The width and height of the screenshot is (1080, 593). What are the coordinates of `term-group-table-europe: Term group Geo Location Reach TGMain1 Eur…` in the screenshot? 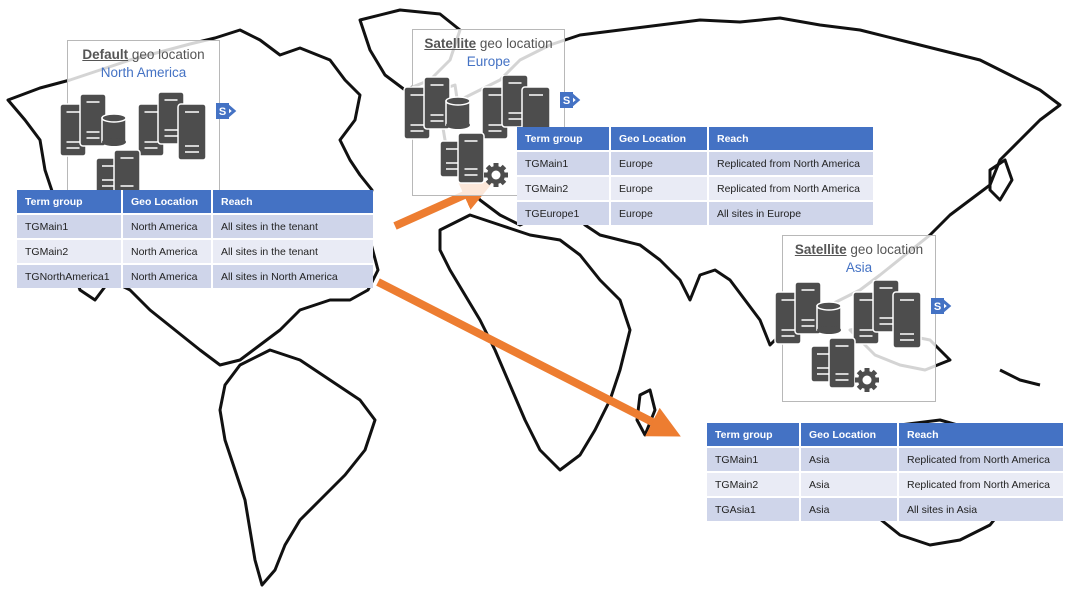 It's located at (695, 176).